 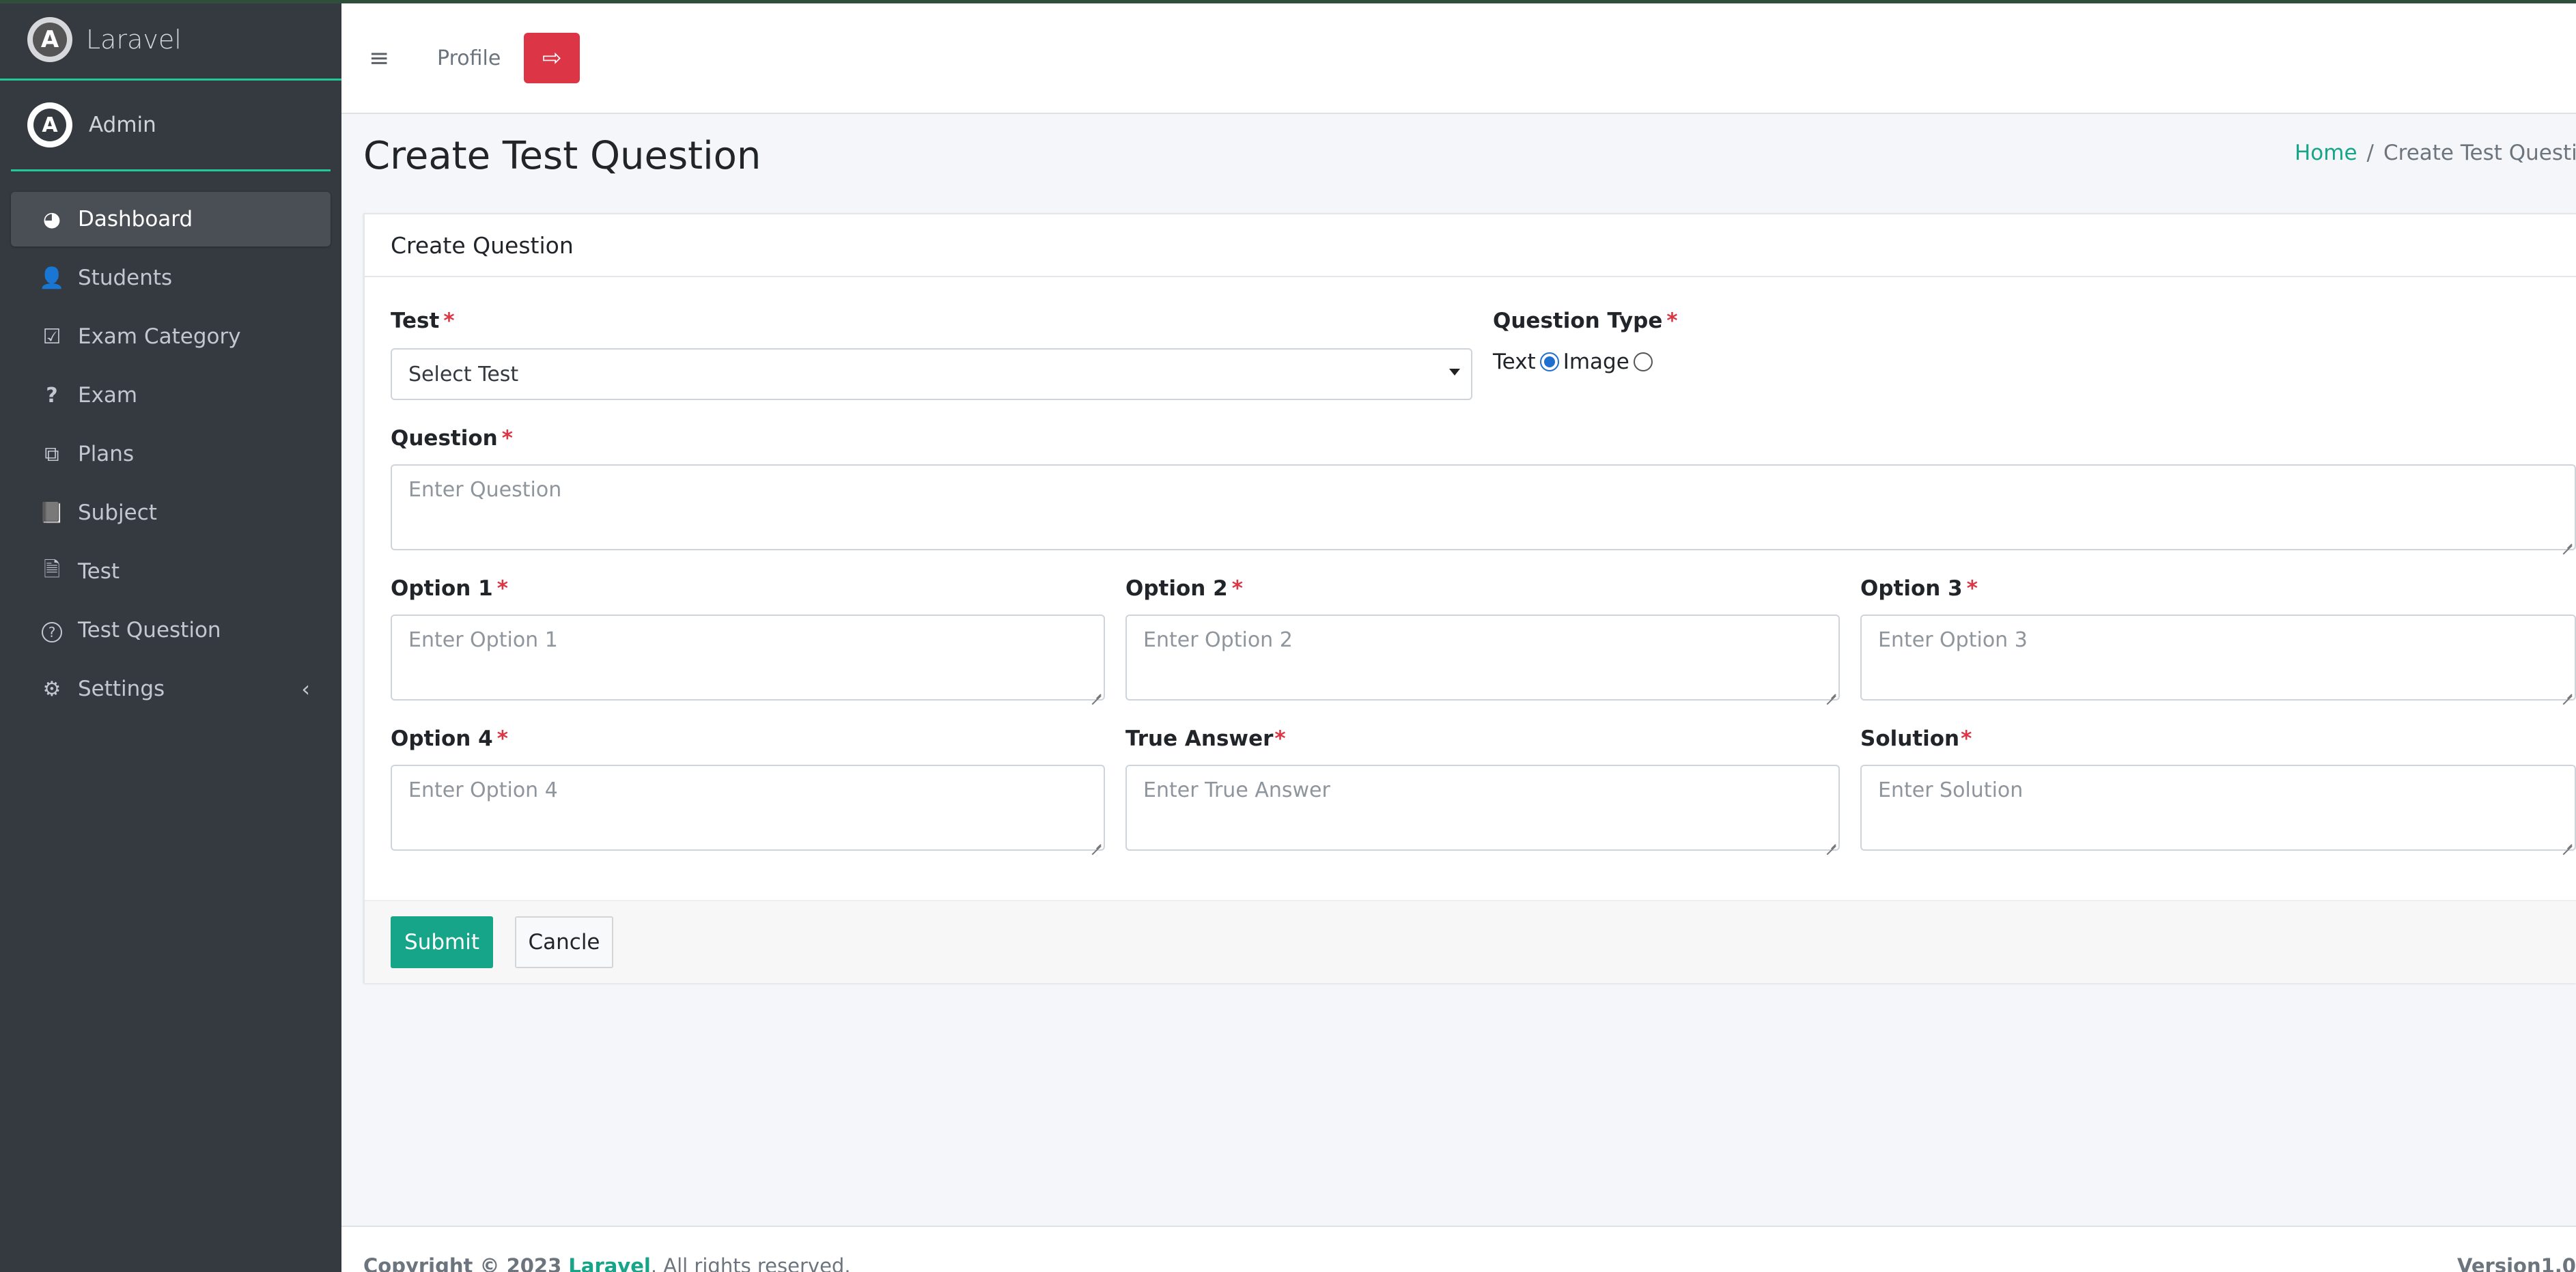 What do you see at coordinates (1910, 738) in the screenshot?
I see `solution-label-text: Solution` at bounding box center [1910, 738].